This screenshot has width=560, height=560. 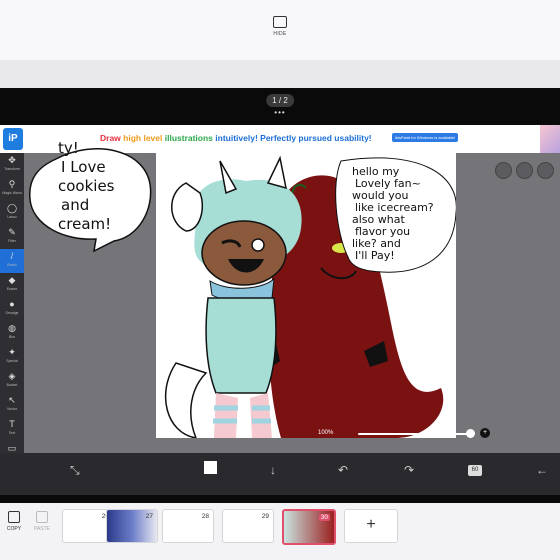 What do you see at coordinates (149, 516) in the screenshot?
I see `thumbnail-number: 27` at bounding box center [149, 516].